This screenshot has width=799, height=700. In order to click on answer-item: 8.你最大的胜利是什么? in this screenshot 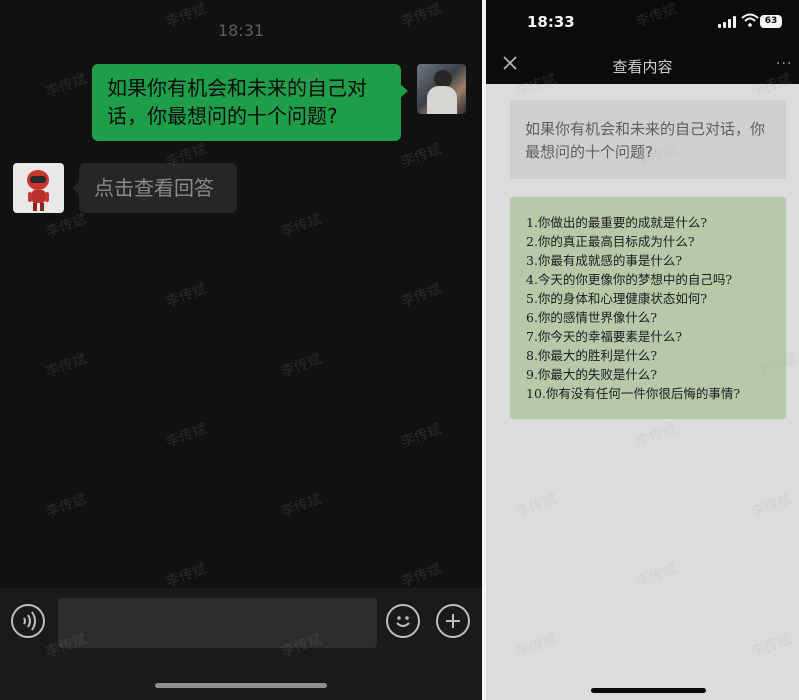, I will do `click(592, 355)`.